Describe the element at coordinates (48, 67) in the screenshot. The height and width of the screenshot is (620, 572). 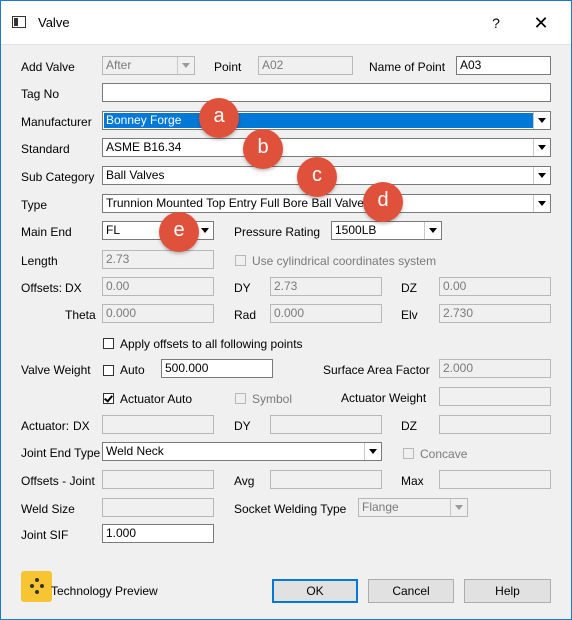
I see `add-valve-label: Add Valve` at that location.